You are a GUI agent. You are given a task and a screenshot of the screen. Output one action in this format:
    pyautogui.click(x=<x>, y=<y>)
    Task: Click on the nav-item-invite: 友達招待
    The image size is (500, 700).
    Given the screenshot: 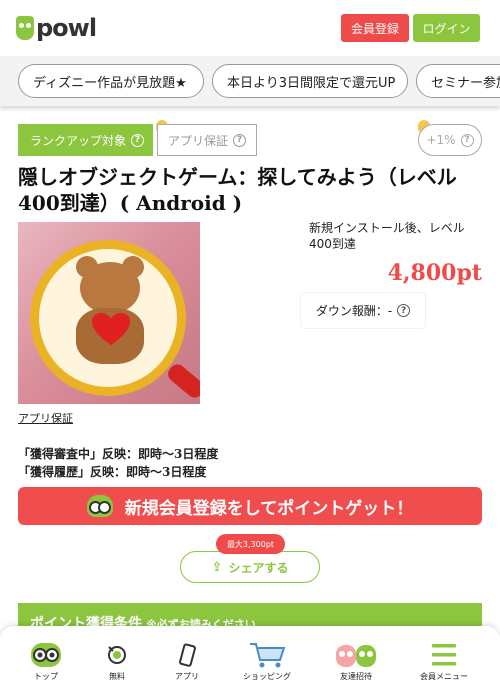 What is the action you would take?
    pyautogui.click(x=356, y=661)
    